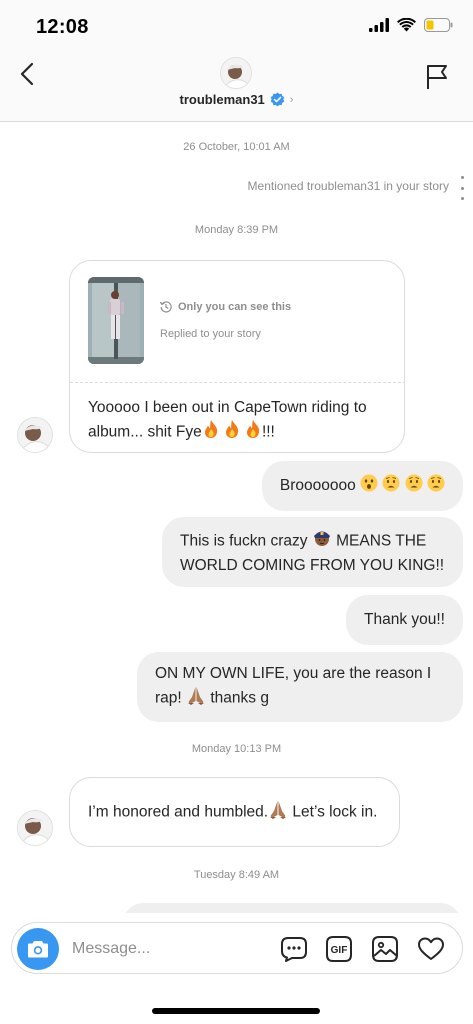 The width and height of the screenshot is (473, 1024). Describe the element at coordinates (178, 812) in the screenshot. I see `message-text-part: I’m honored and humbled.` at that location.